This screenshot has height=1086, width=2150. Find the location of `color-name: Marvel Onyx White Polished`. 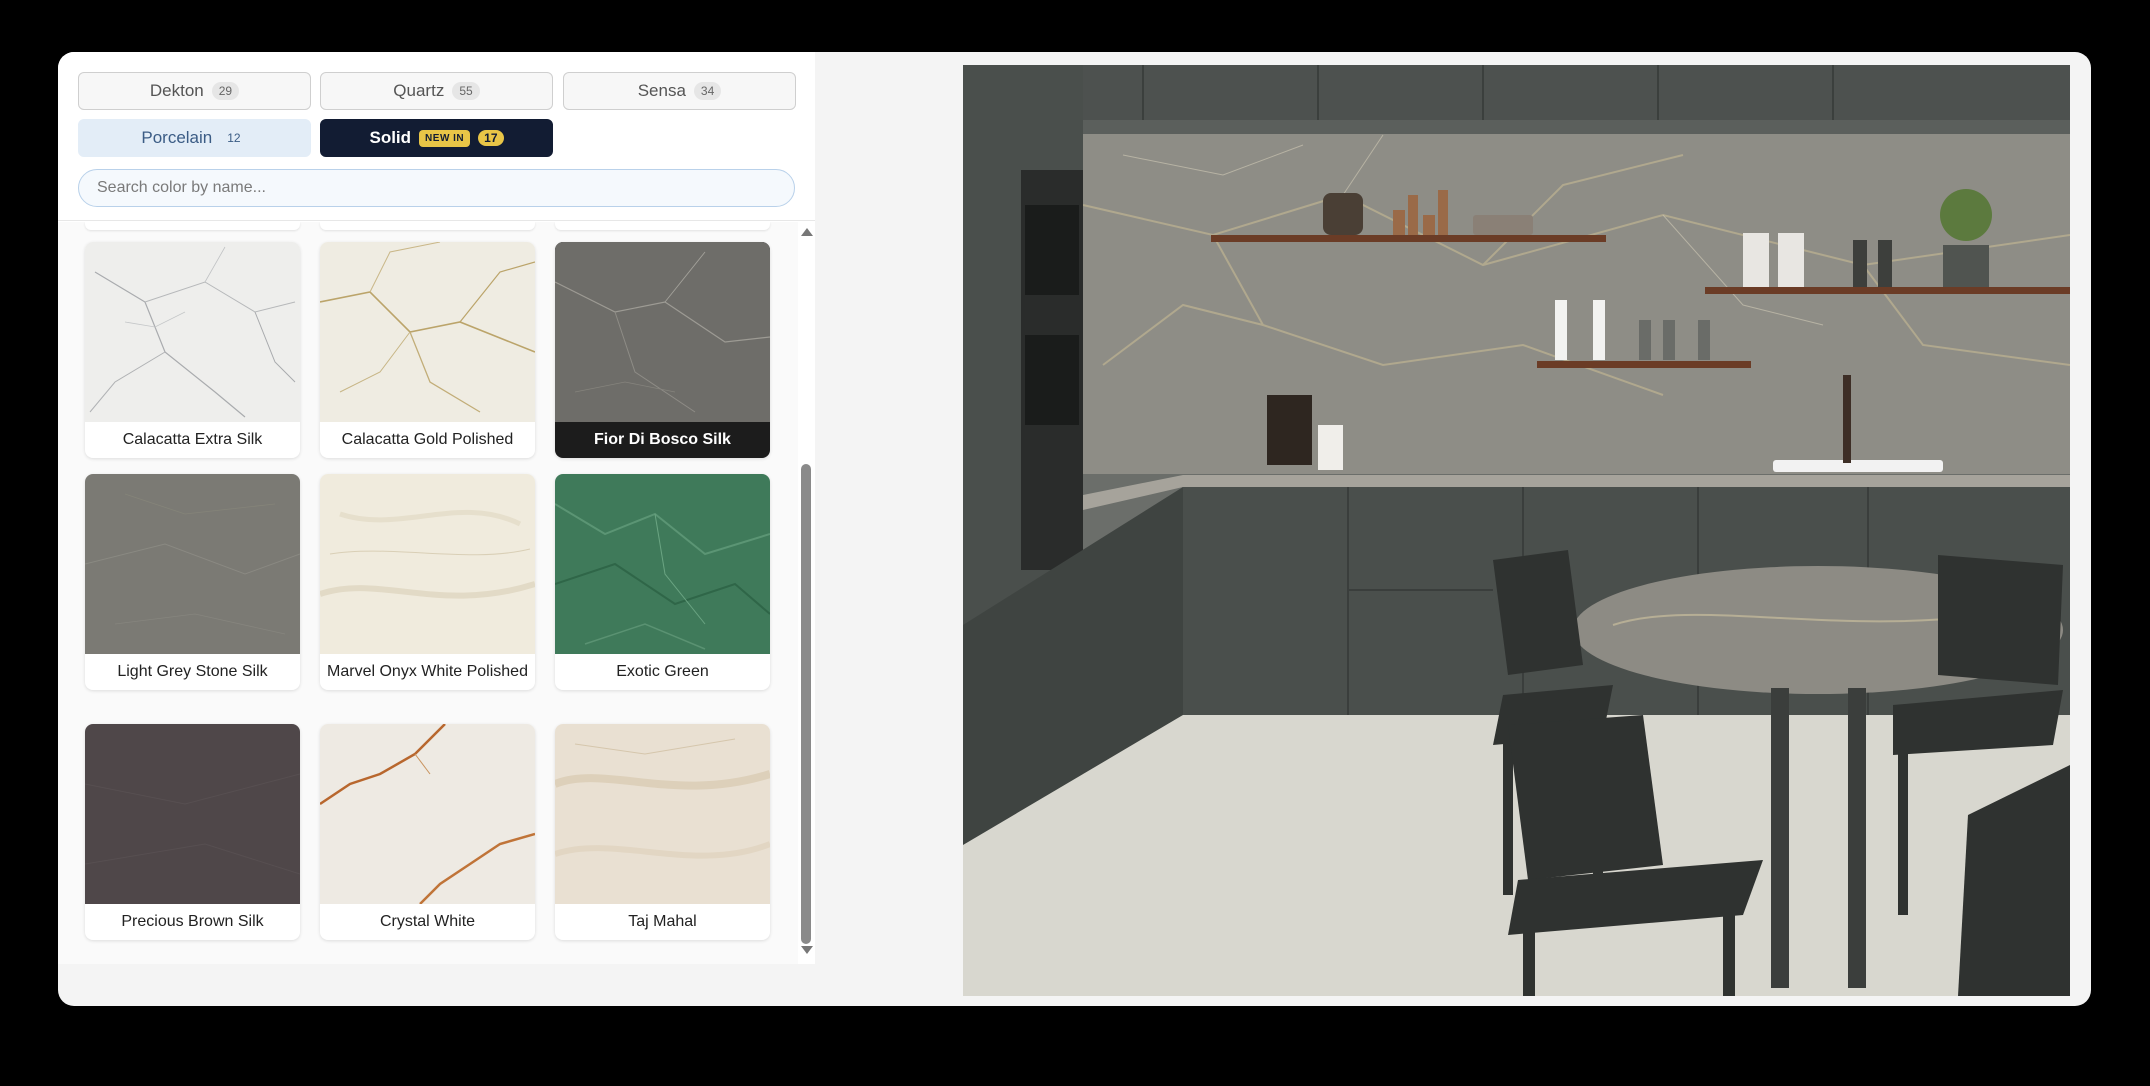

color-name: Marvel Onyx White Polished is located at coordinates (427, 671).